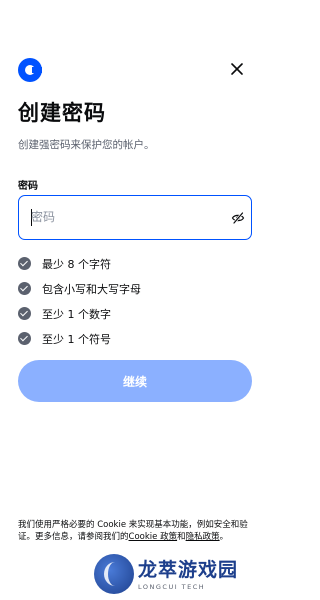  Describe the element at coordinates (181, 537) in the screenshot. I see `cookie-notice-conjunction: 和` at that location.